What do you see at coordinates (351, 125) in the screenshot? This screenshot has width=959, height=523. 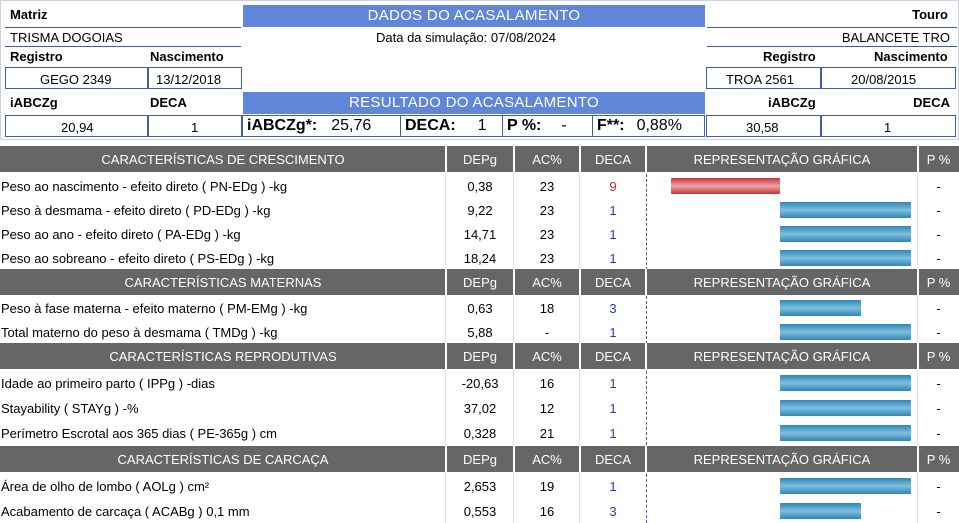 I see `result-iabczg-value: 25,76` at bounding box center [351, 125].